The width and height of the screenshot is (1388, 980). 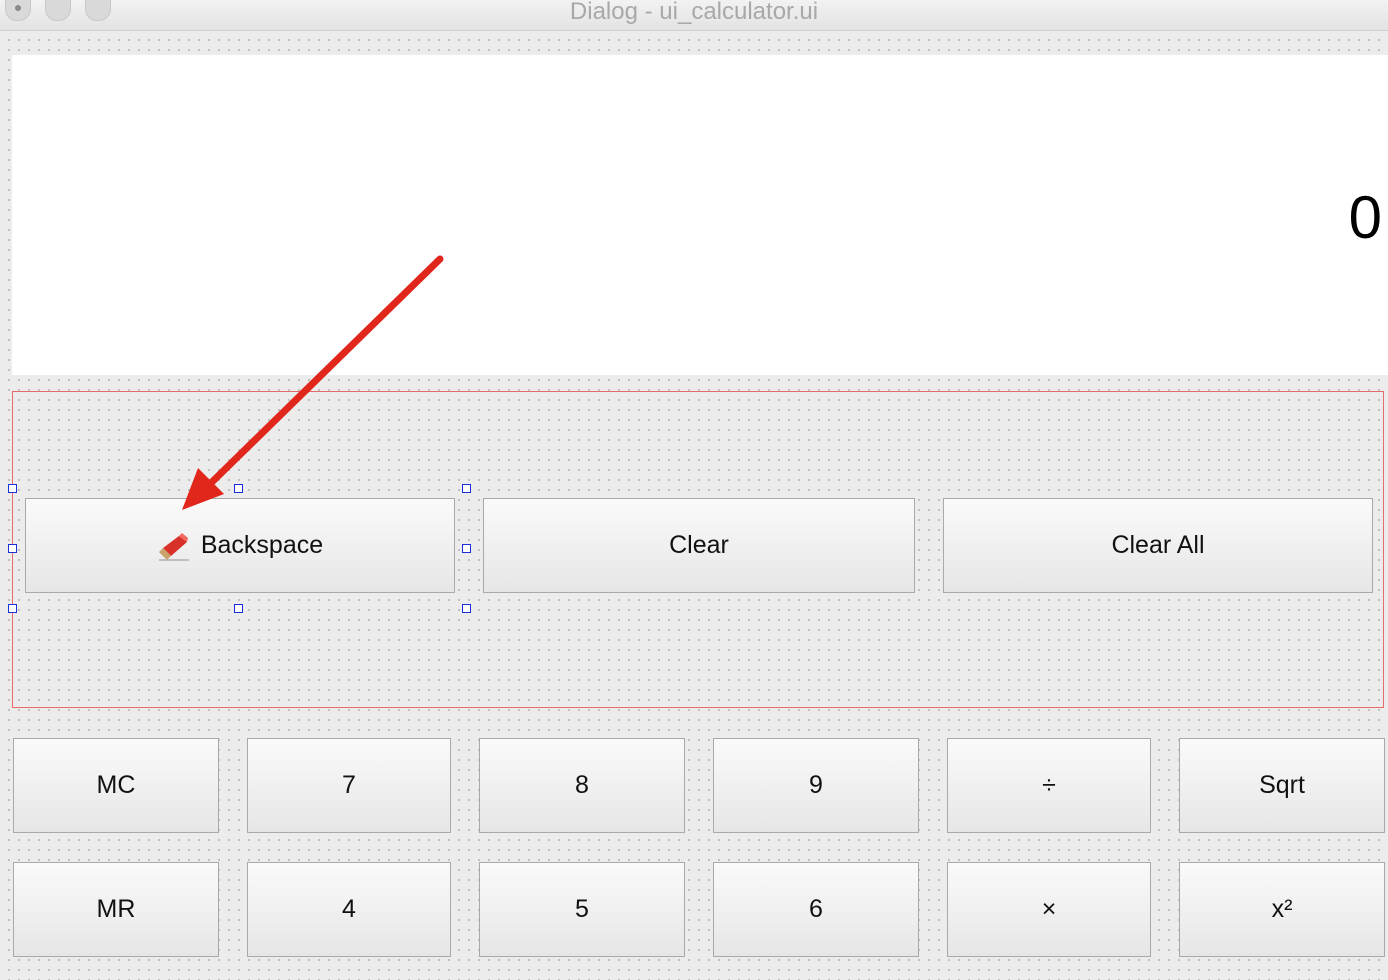 What do you see at coordinates (313, 382) in the screenshot?
I see `annotation-arrow-icon` at bounding box center [313, 382].